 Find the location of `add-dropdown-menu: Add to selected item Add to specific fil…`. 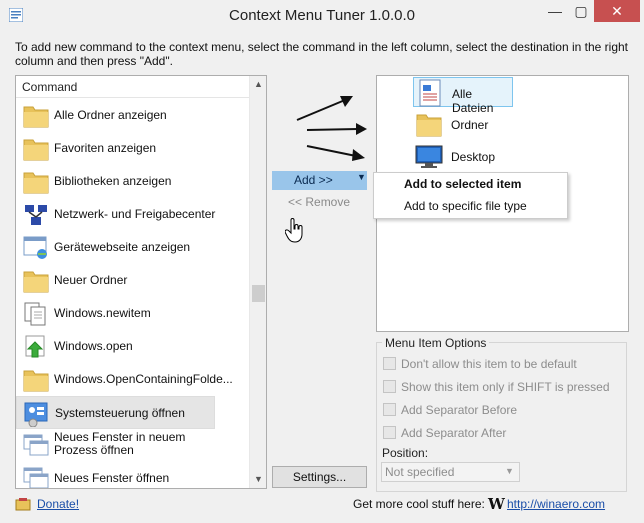

add-dropdown-menu: Add to selected item Add to specific fil… is located at coordinates (470, 195).